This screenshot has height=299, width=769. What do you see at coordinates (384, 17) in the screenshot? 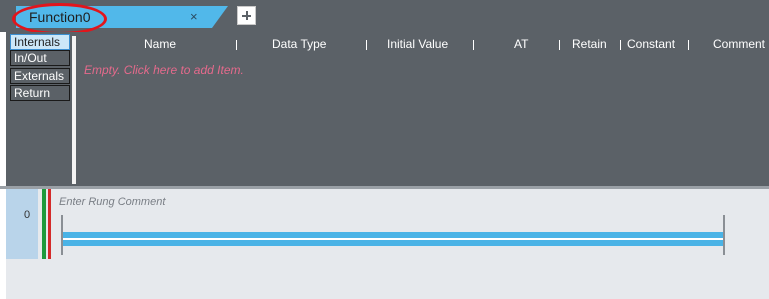
I see `editor-tab-bar: Function0 ×` at bounding box center [384, 17].